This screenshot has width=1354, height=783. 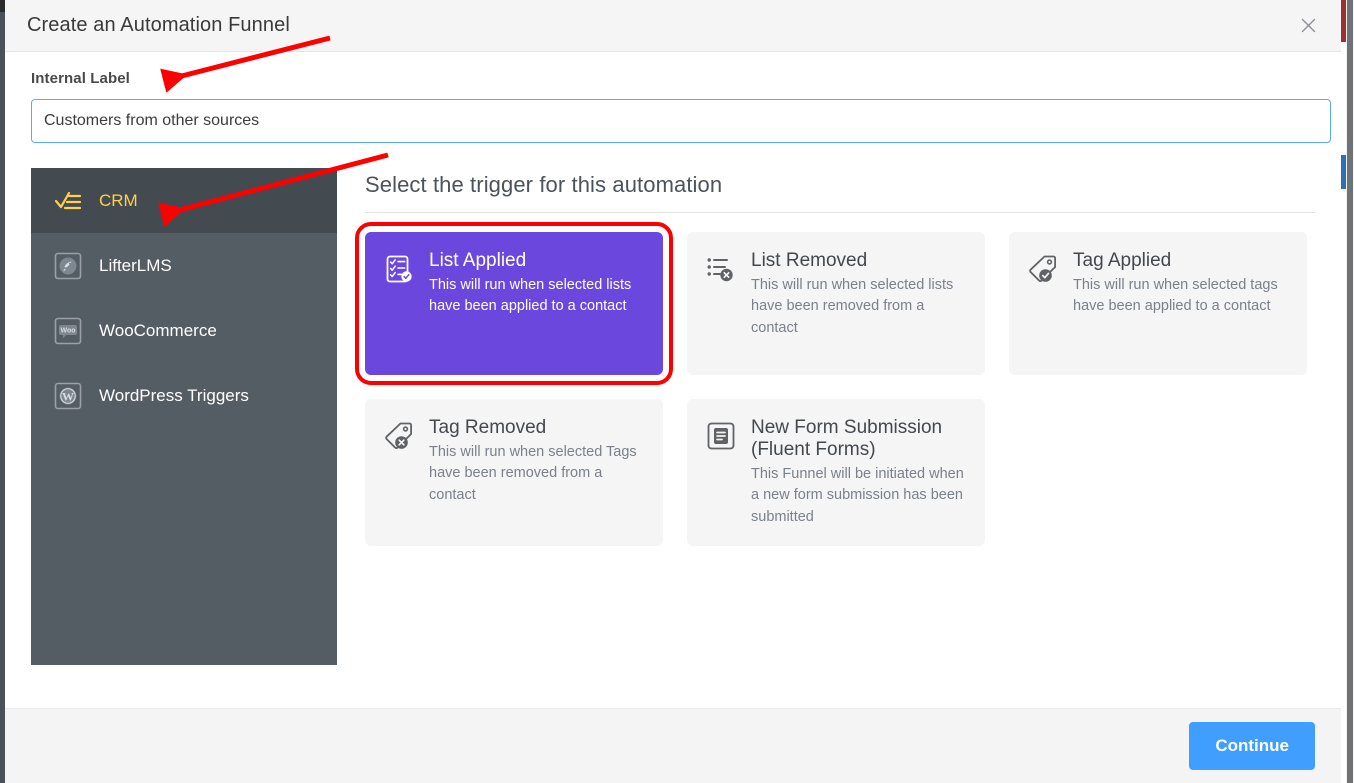 I want to click on right-edge-red-marker, so click(x=1343, y=21).